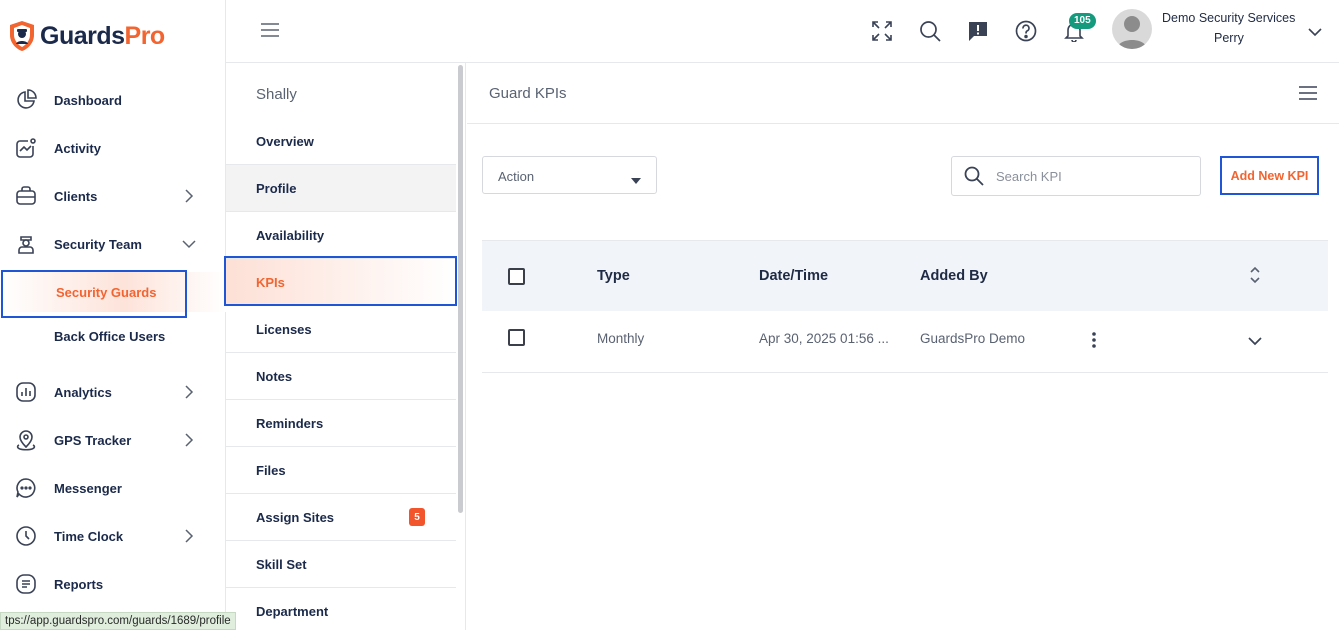  I want to click on guard-name: Shally, so click(276, 94).